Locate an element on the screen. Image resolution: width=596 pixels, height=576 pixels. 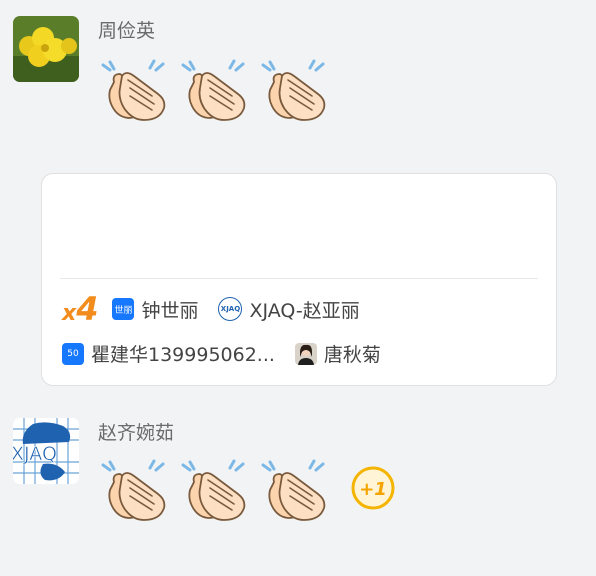
svg-text: +1 is located at coordinates (373, 489).